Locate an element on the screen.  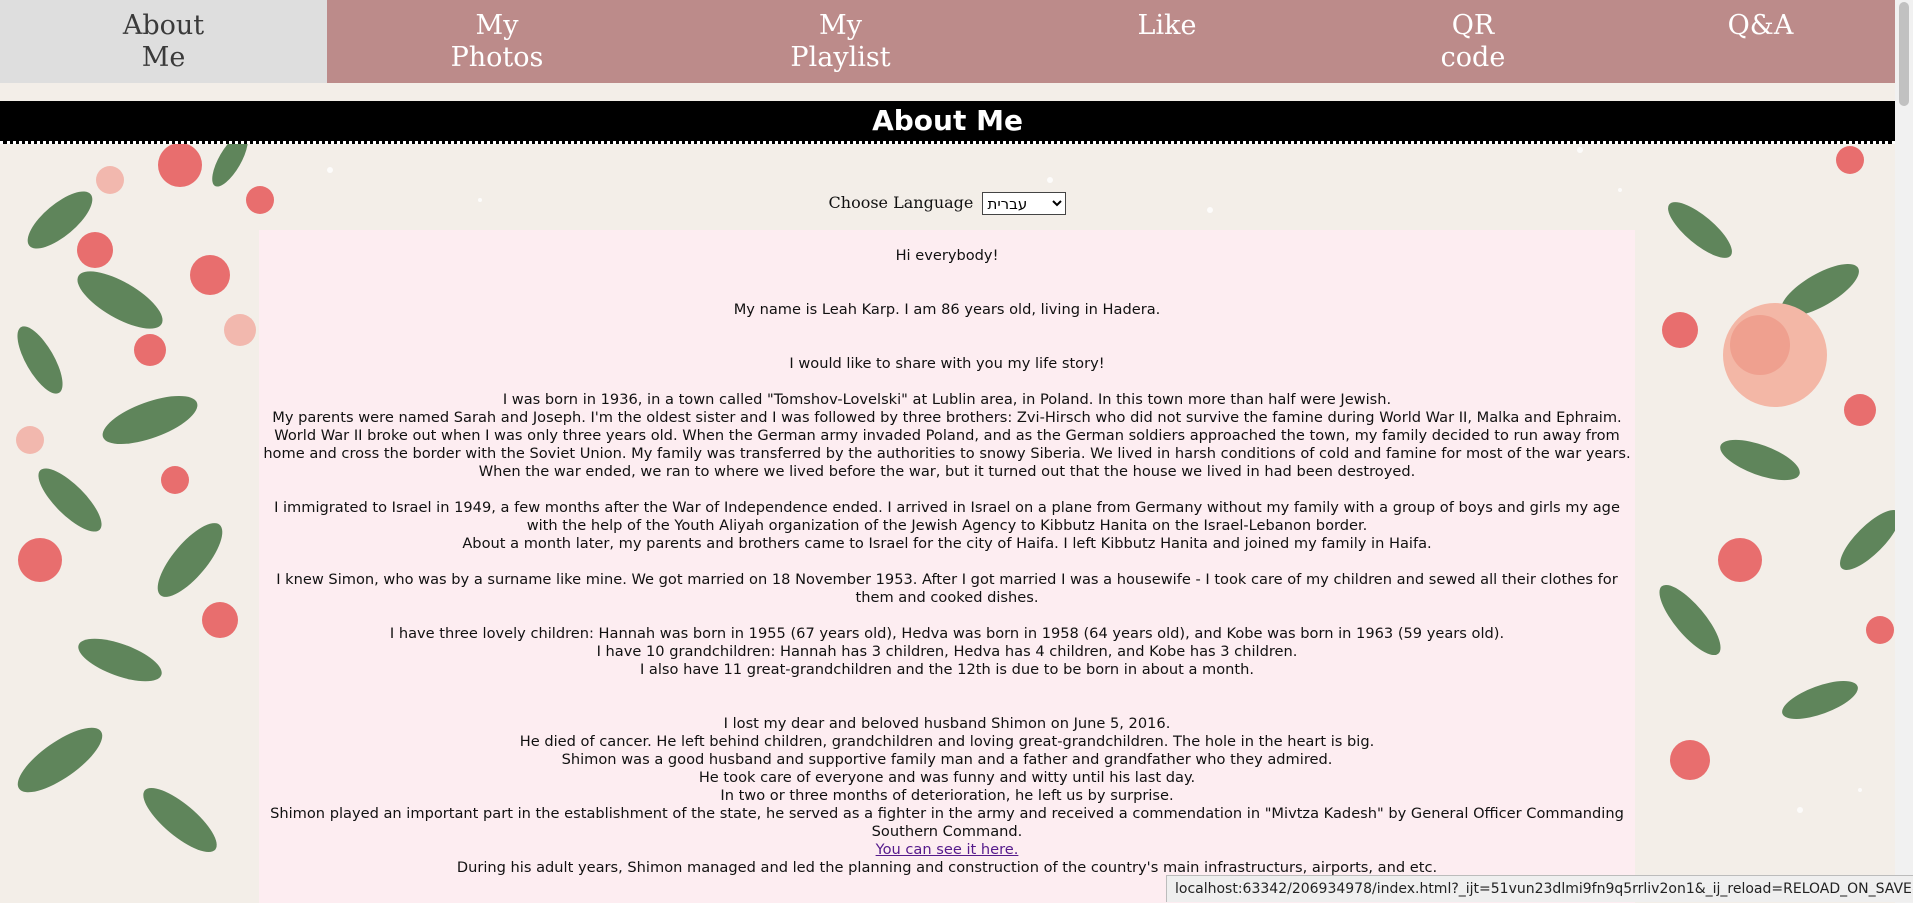
nav-about-me: About Me is located at coordinates (163, 41).